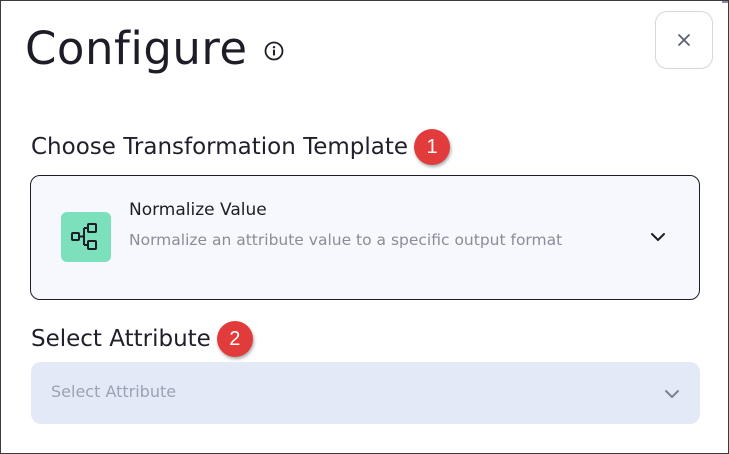 Image resolution: width=729 pixels, height=454 pixels. I want to click on dialog-header: Configure, so click(154, 49).